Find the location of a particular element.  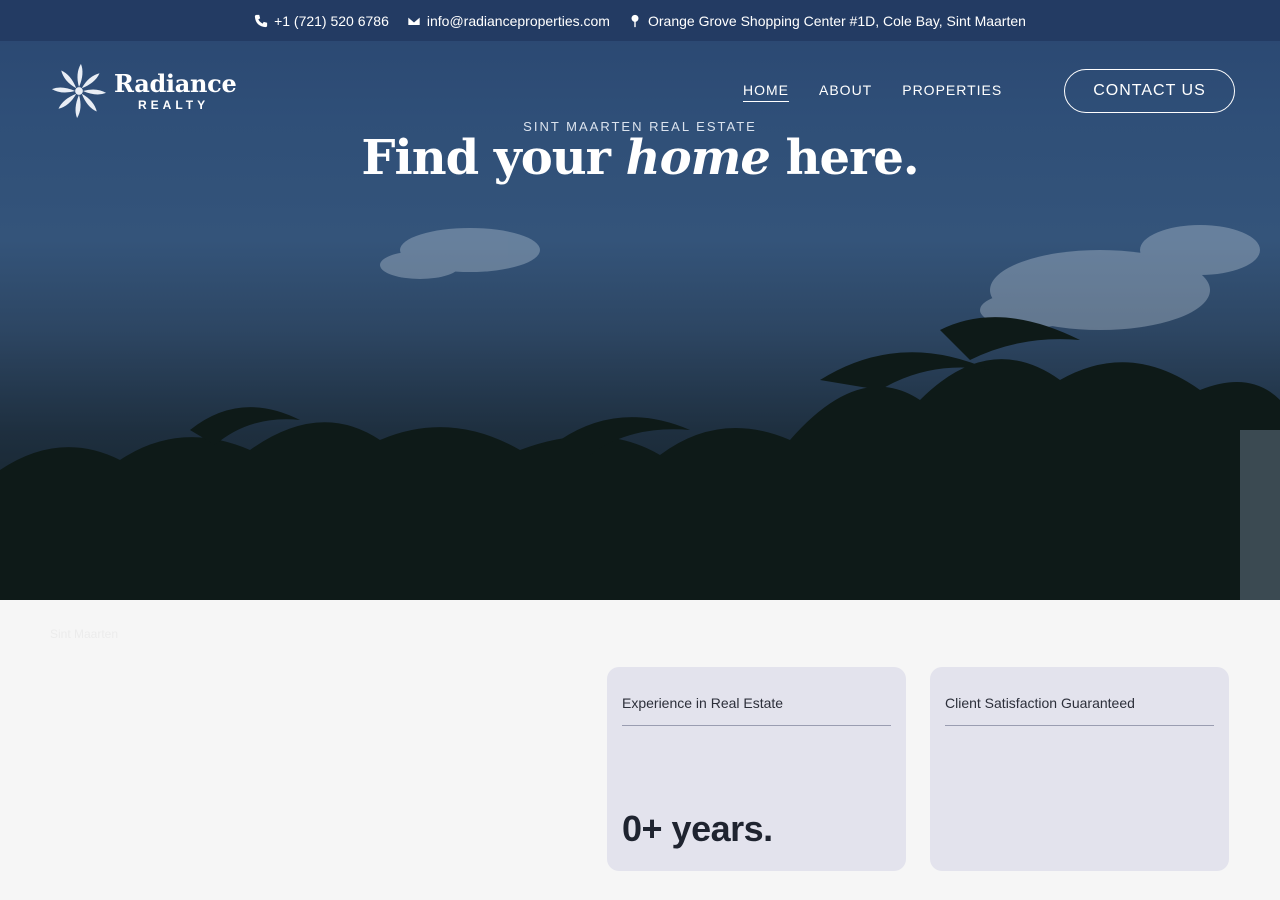

contact-us-button: CONTACT US is located at coordinates (1149, 91).